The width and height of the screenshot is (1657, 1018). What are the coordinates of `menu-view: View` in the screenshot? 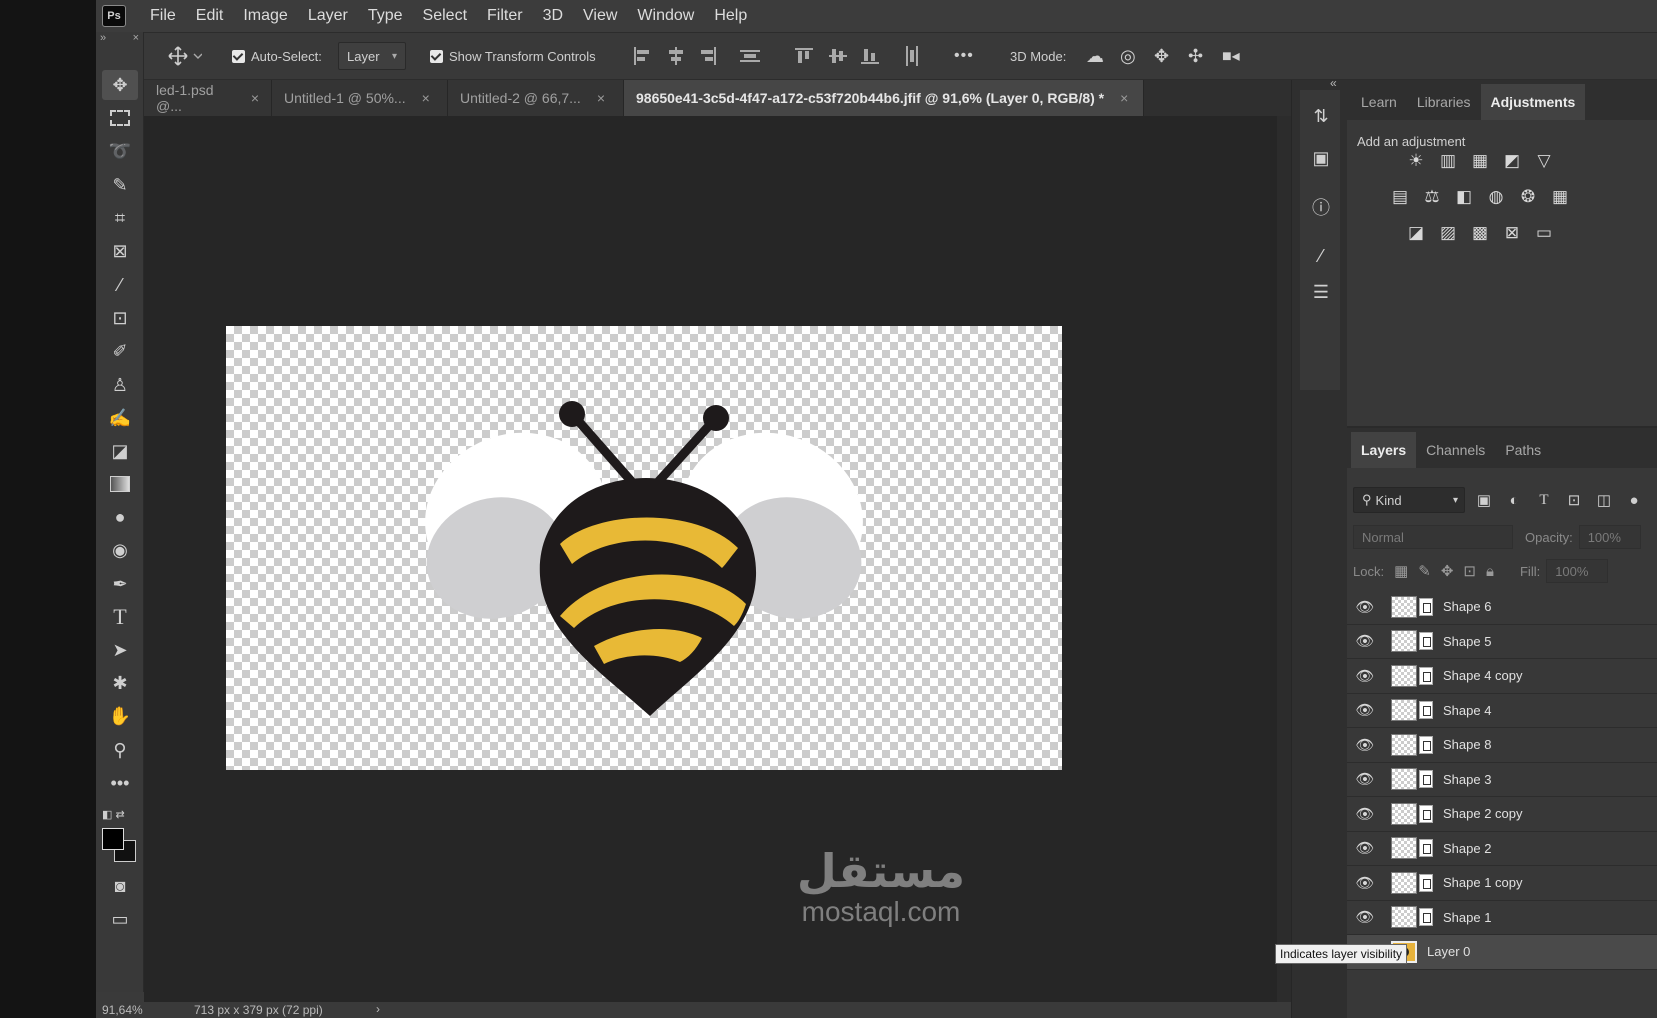 It's located at (600, 16).